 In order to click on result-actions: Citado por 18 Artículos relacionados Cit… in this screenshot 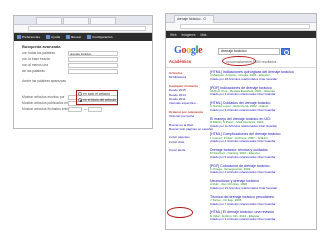, I will do `click(262, 80)`.